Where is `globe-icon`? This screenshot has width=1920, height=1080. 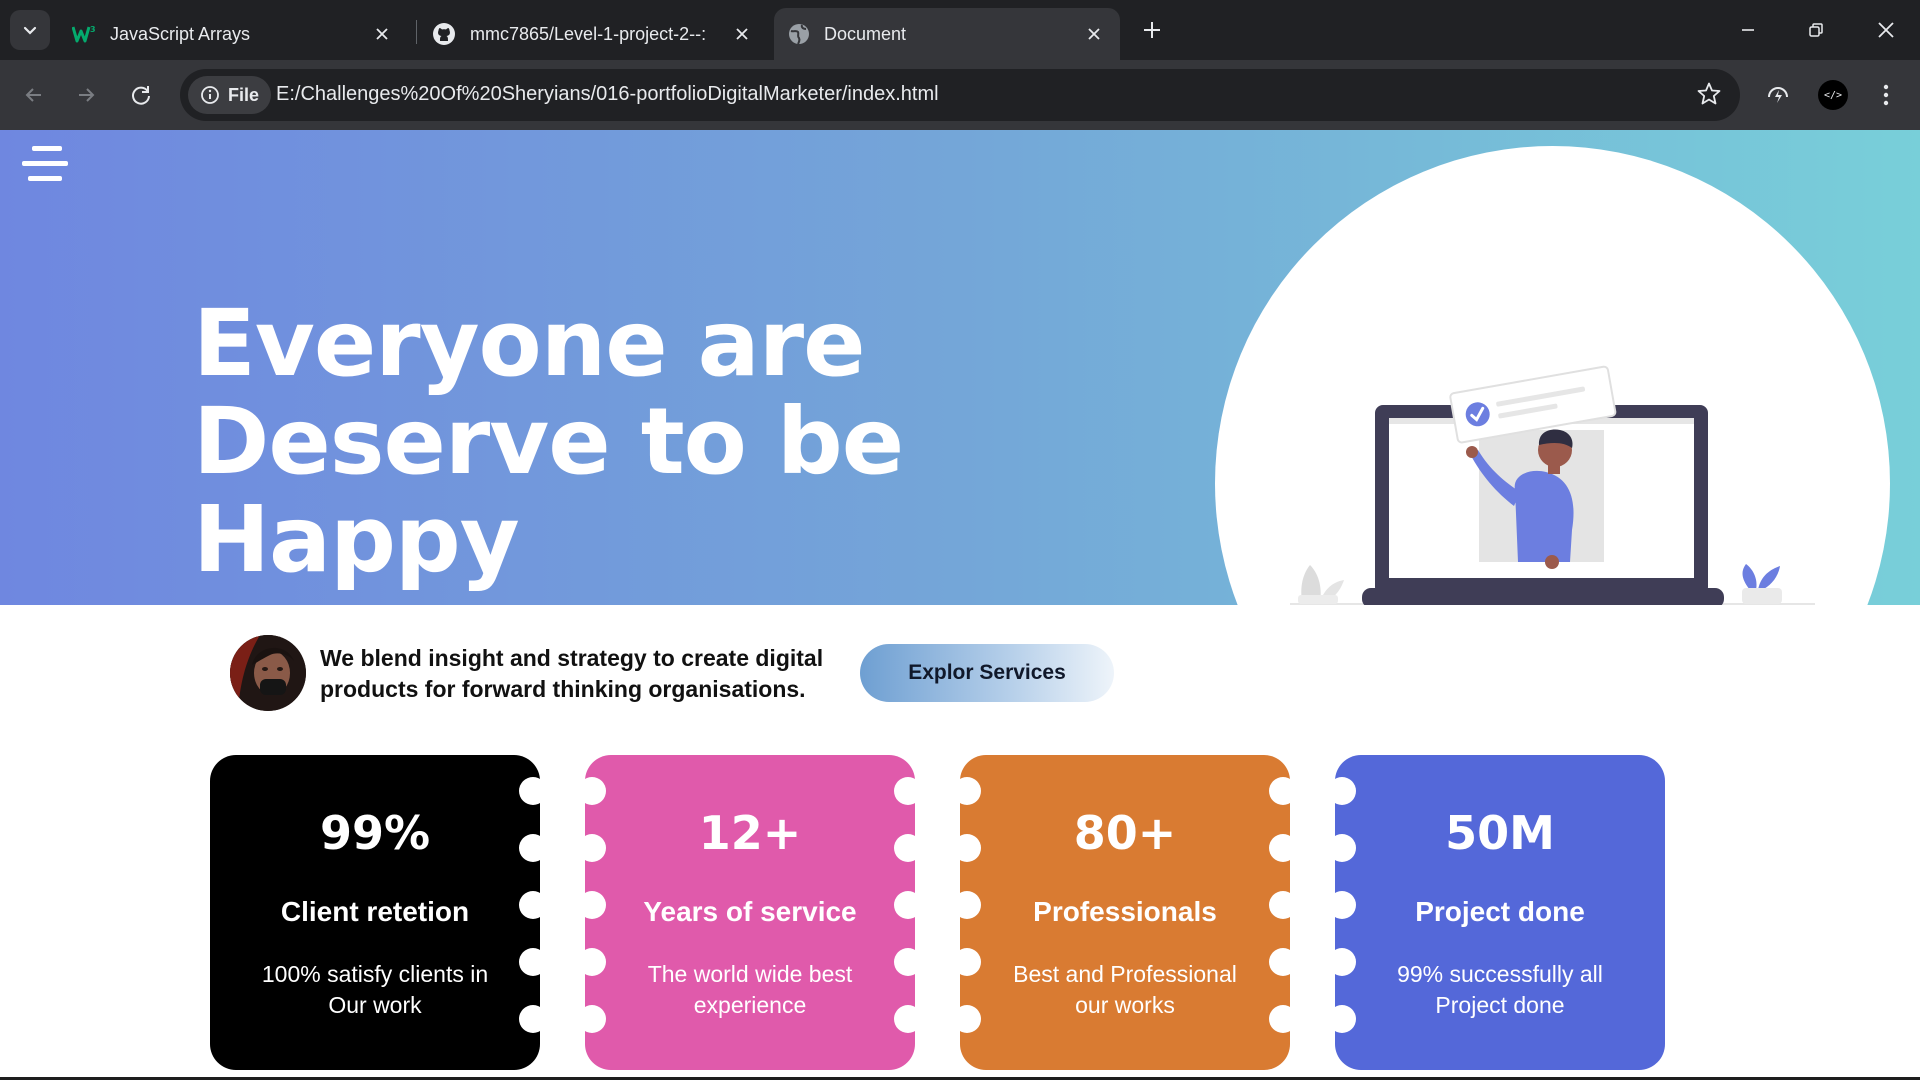 globe-icon is located at coordinates (799, 34).